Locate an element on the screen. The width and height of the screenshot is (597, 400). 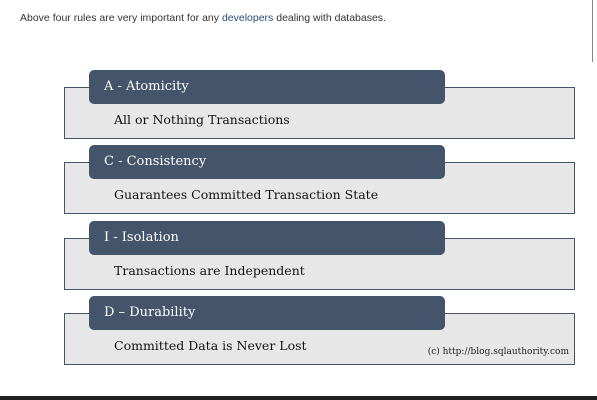
rule-description: Committed Data is Never Lost is located at coordinates (210, 345).